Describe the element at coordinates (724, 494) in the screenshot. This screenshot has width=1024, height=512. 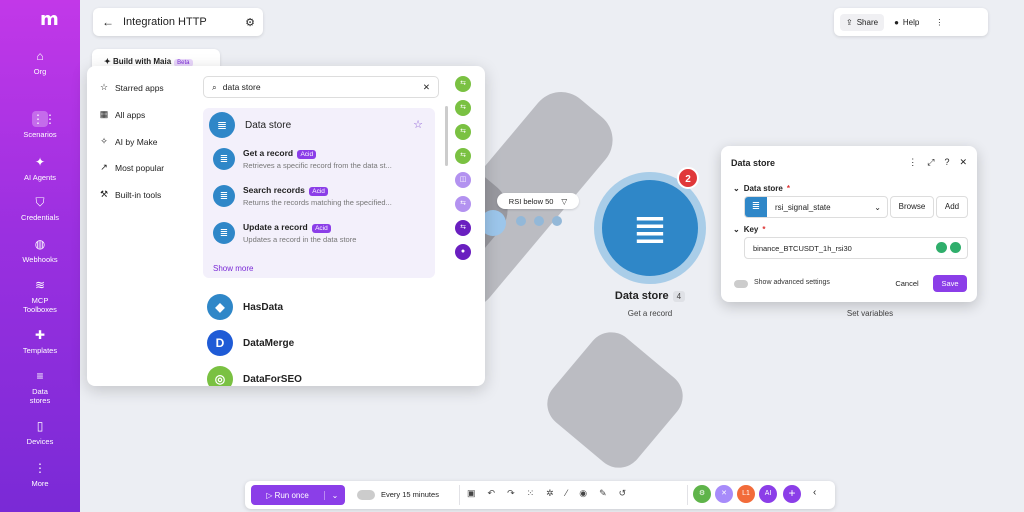
I see `flow-control-icon: ✕` at that location.